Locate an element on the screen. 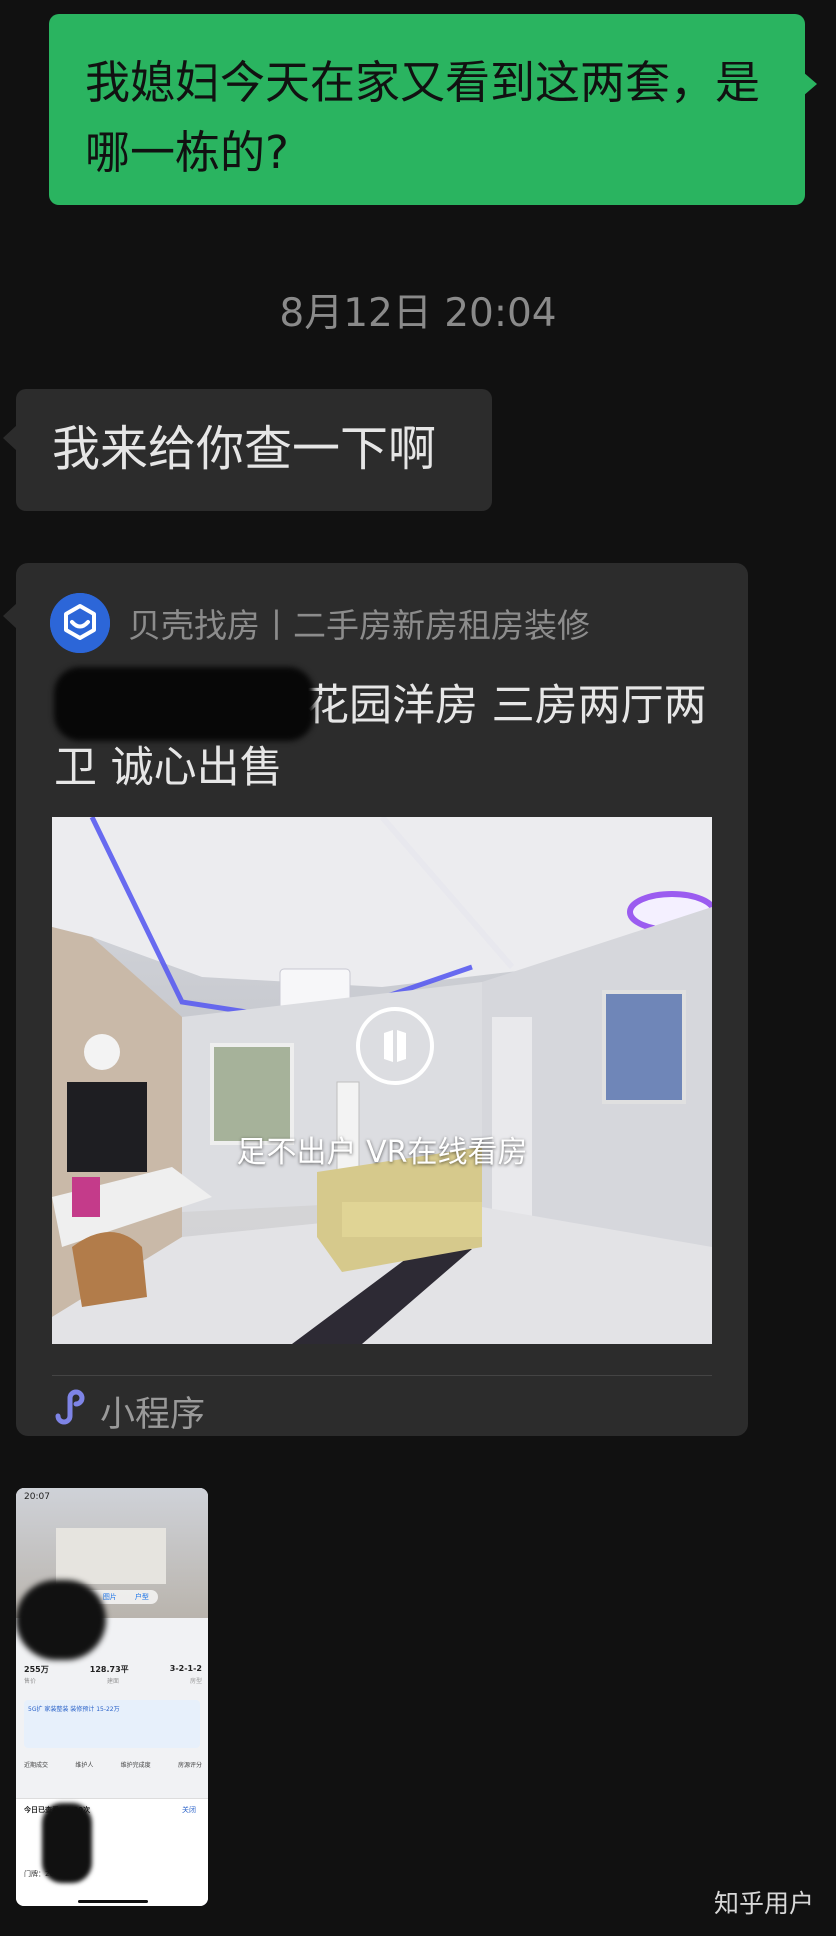 Image resolution: width=836 pixels, height=1936 pixels. row-label-score: 房源评分 is located at coordinates (189, 1765).